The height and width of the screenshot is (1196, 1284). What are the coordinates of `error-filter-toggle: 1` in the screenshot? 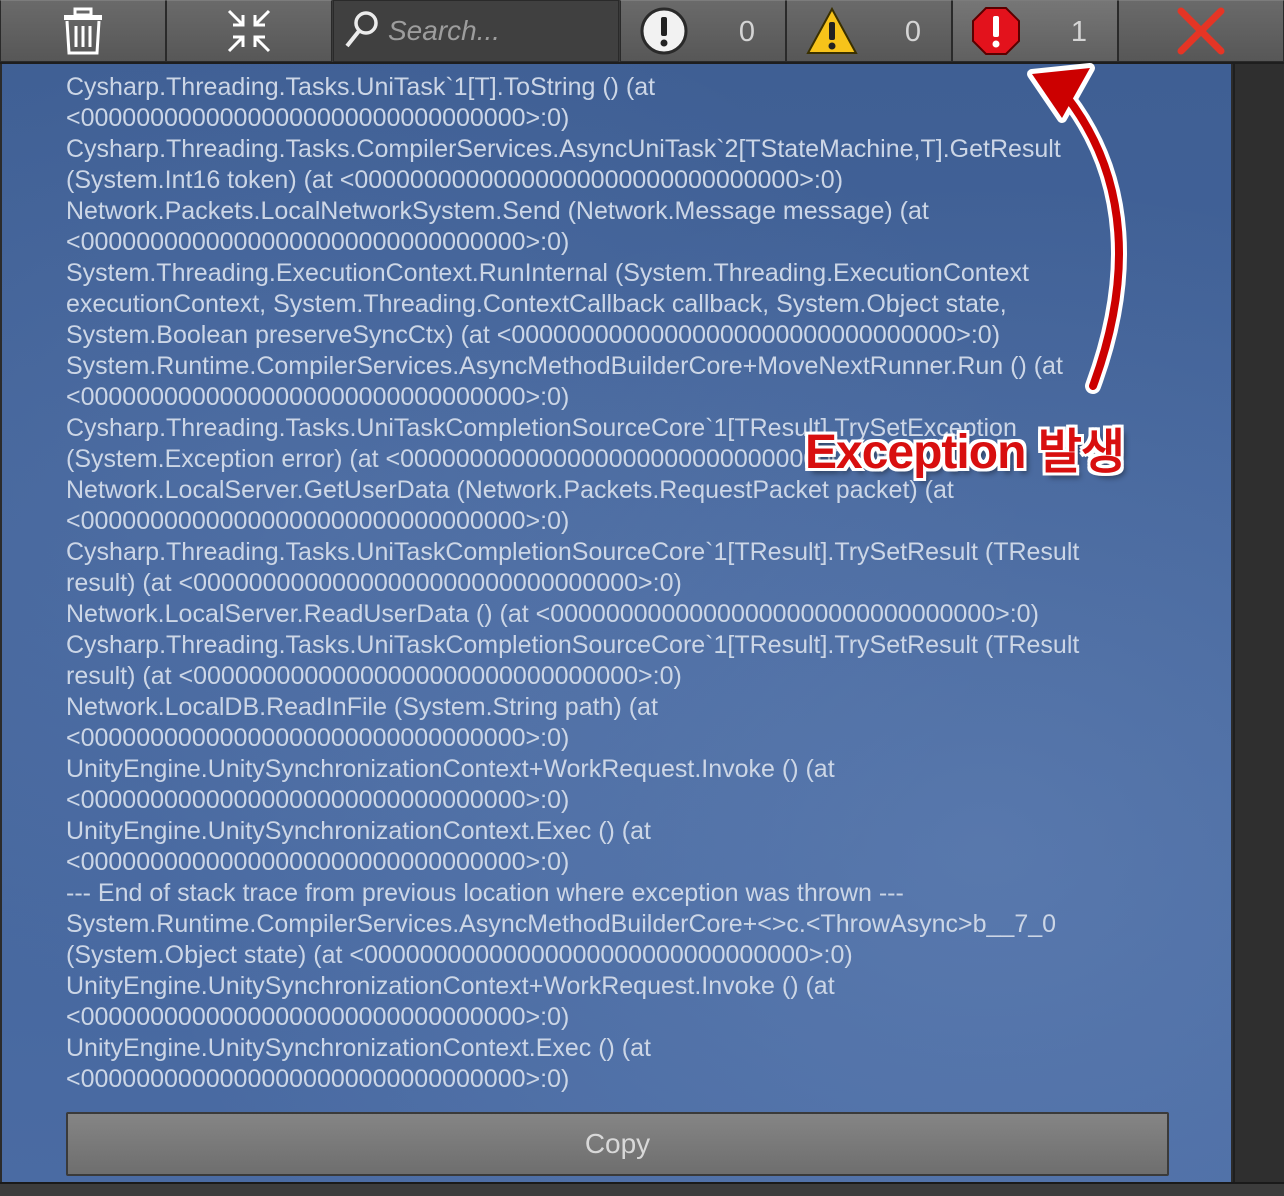 It's located at (1035, 31).